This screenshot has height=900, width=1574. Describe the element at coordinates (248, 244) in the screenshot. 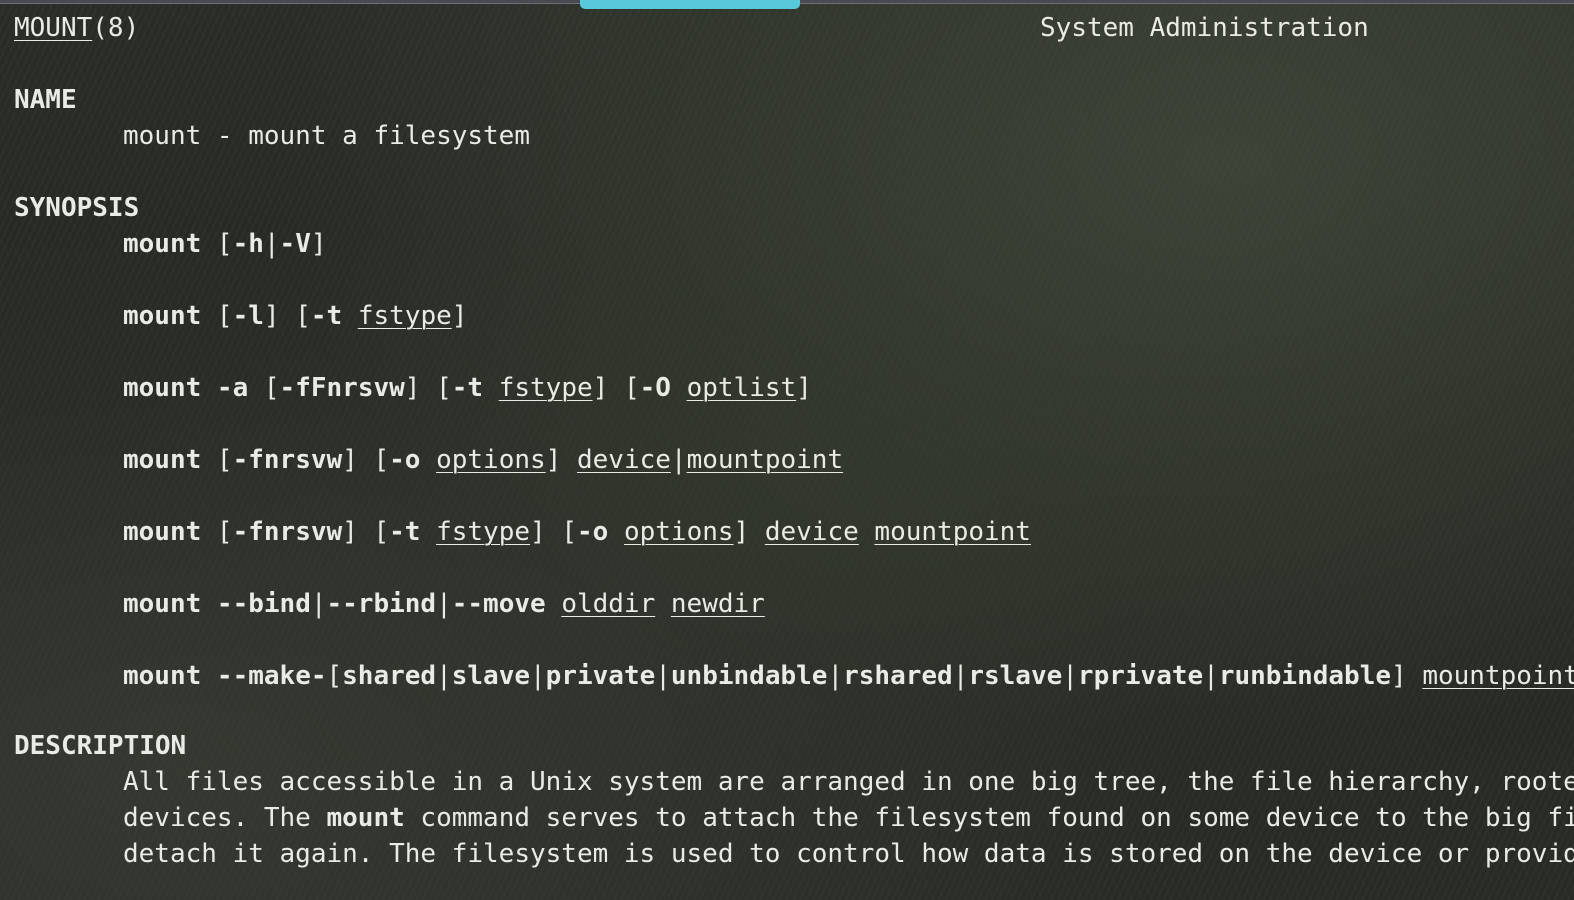

I see `command-token: -h` at that location.